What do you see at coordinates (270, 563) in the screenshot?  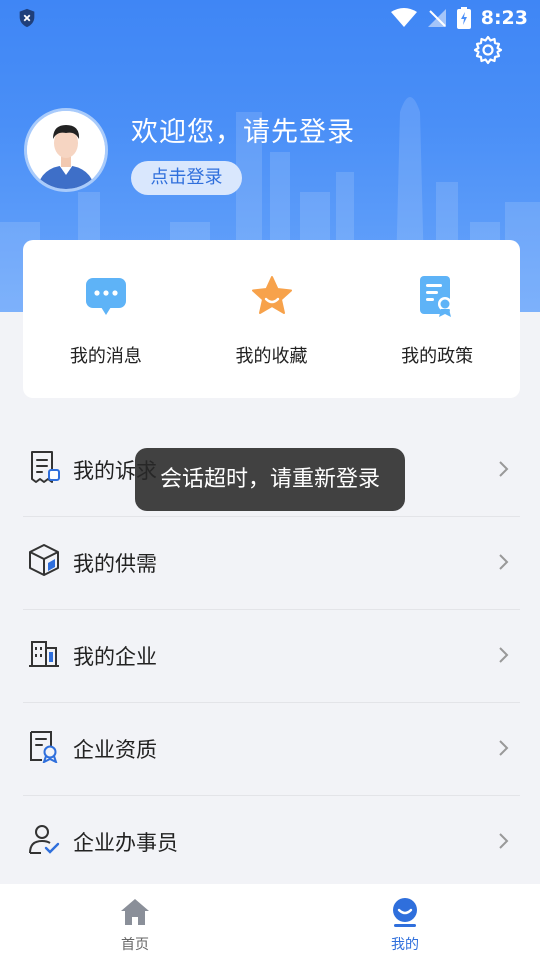 I see `menu-item-supply-demand: 我的供需` at bounding box center [270, 563].